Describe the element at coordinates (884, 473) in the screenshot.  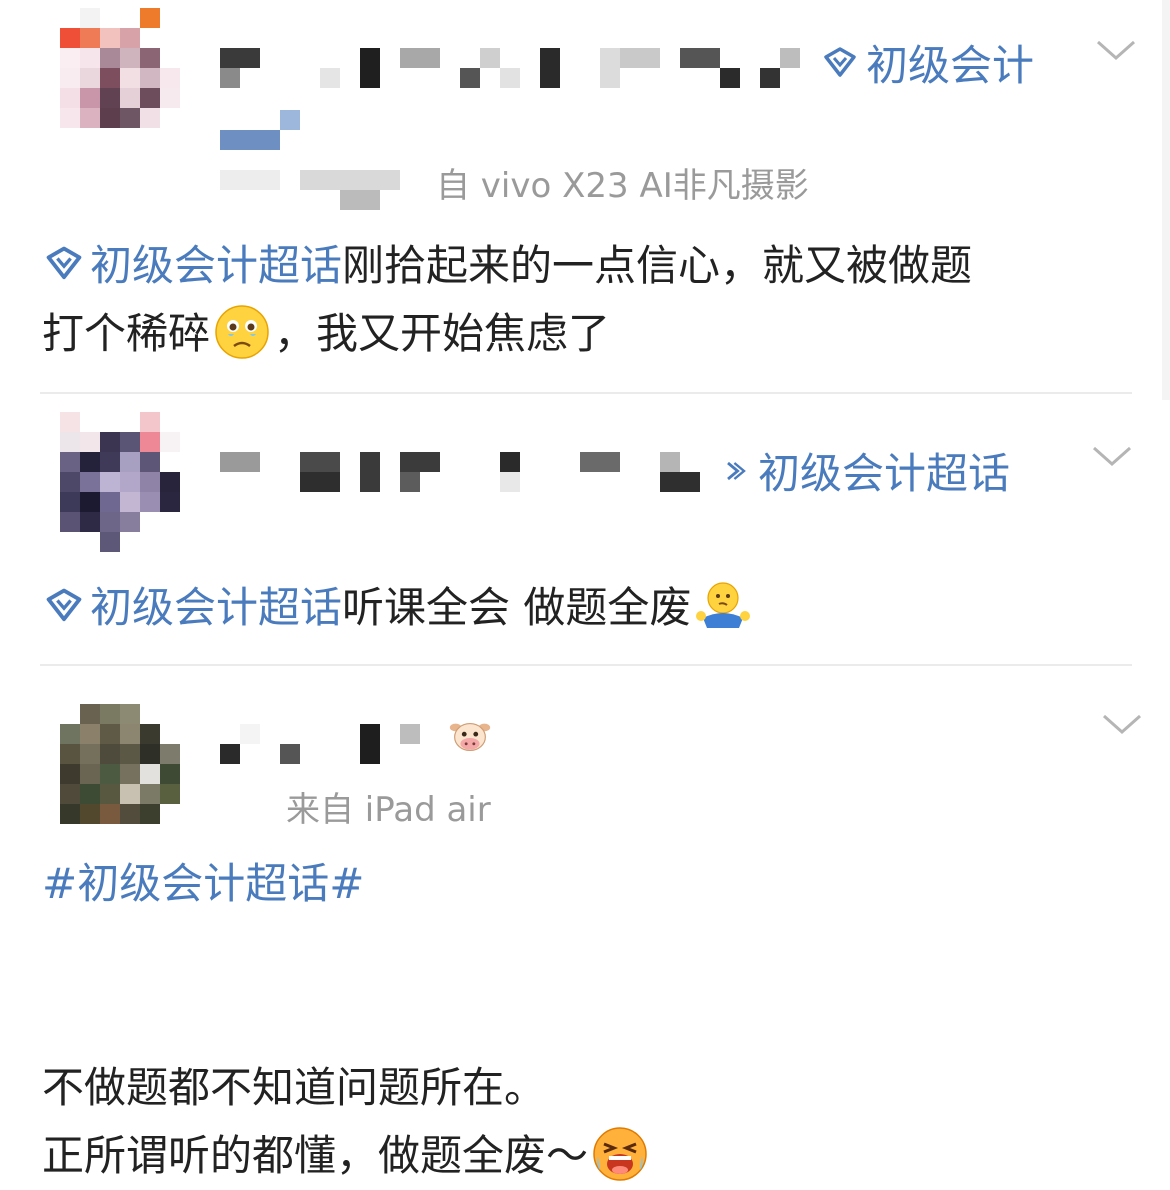
I see `topic-tag-label: 初级会计超话` at that location.